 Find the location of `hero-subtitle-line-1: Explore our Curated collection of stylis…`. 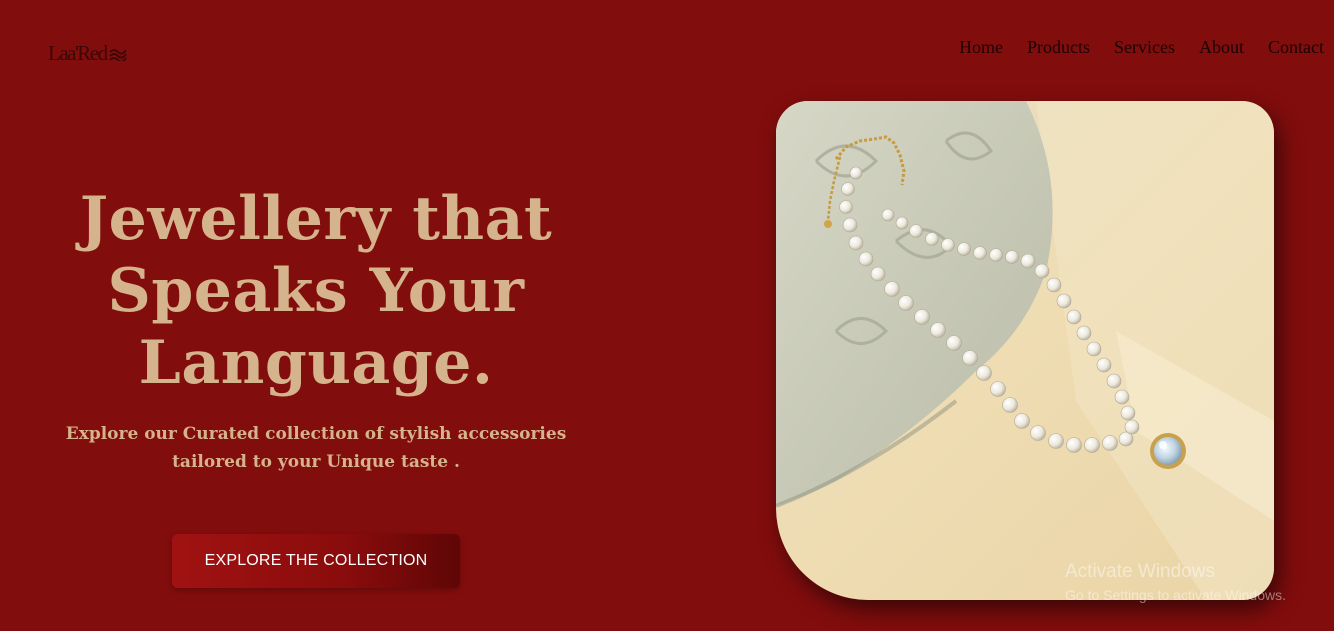

hero-subtitle-line-1: Explore our Curated collection of stylis… is located at coordinates (316, 434).